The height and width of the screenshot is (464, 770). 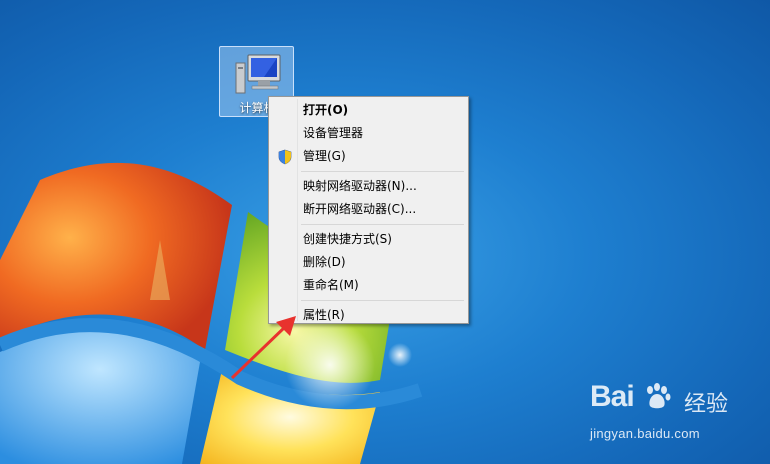 I want to click on menu-item-device-manager: 设备管理器, so click(x=368, y=133).